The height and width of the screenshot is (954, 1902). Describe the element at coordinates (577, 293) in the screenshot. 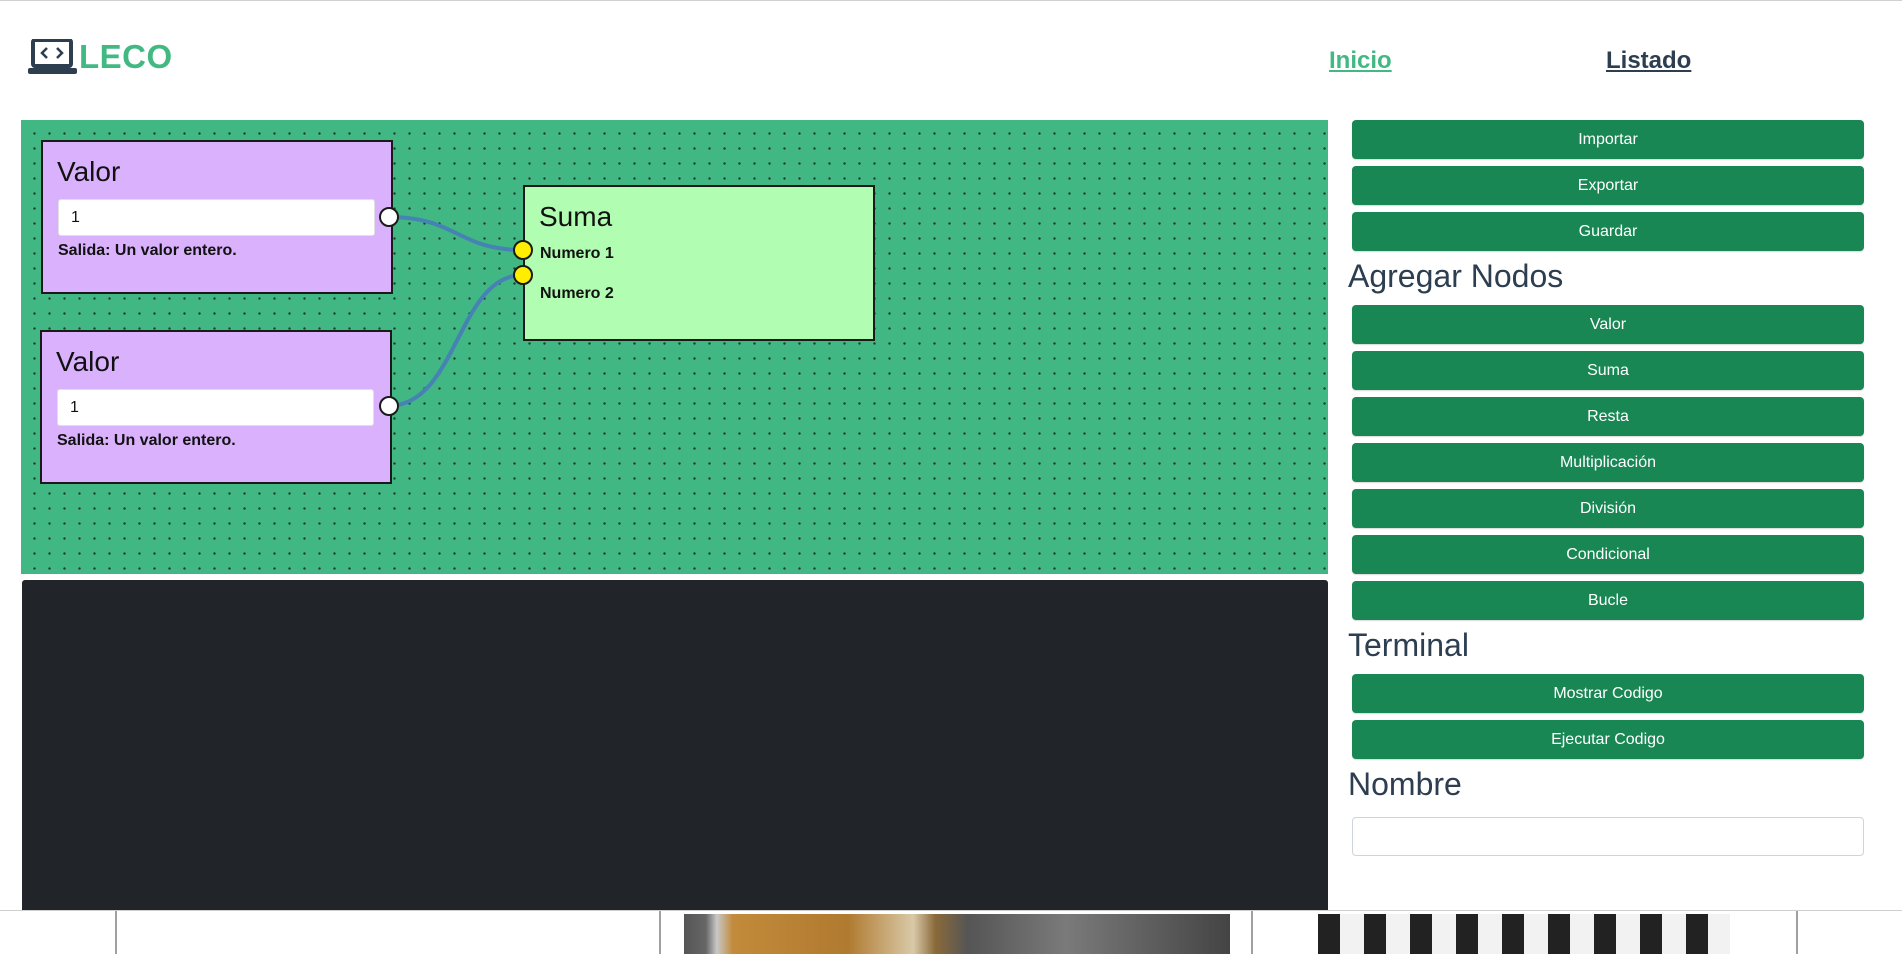

I see `input-label-2: Numero 2` at that location.